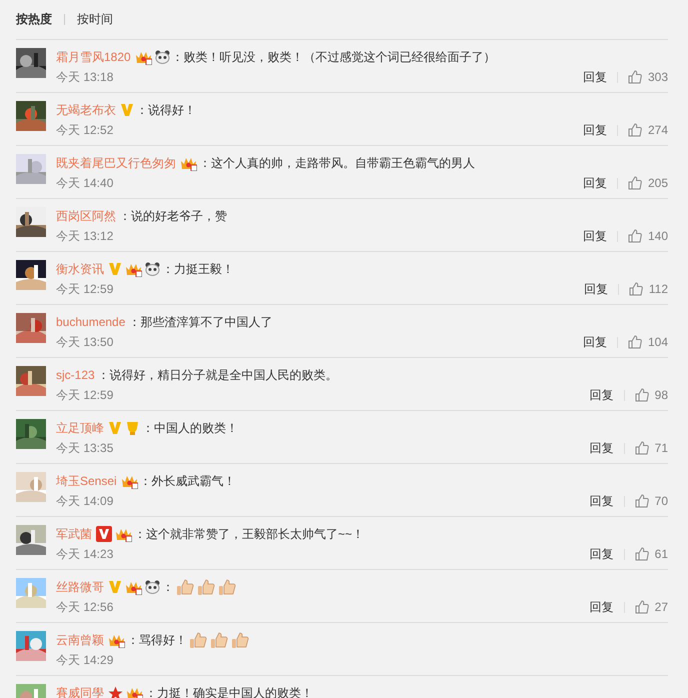  I want to click on comment-time: 今天 14:23, so click(85, 554).